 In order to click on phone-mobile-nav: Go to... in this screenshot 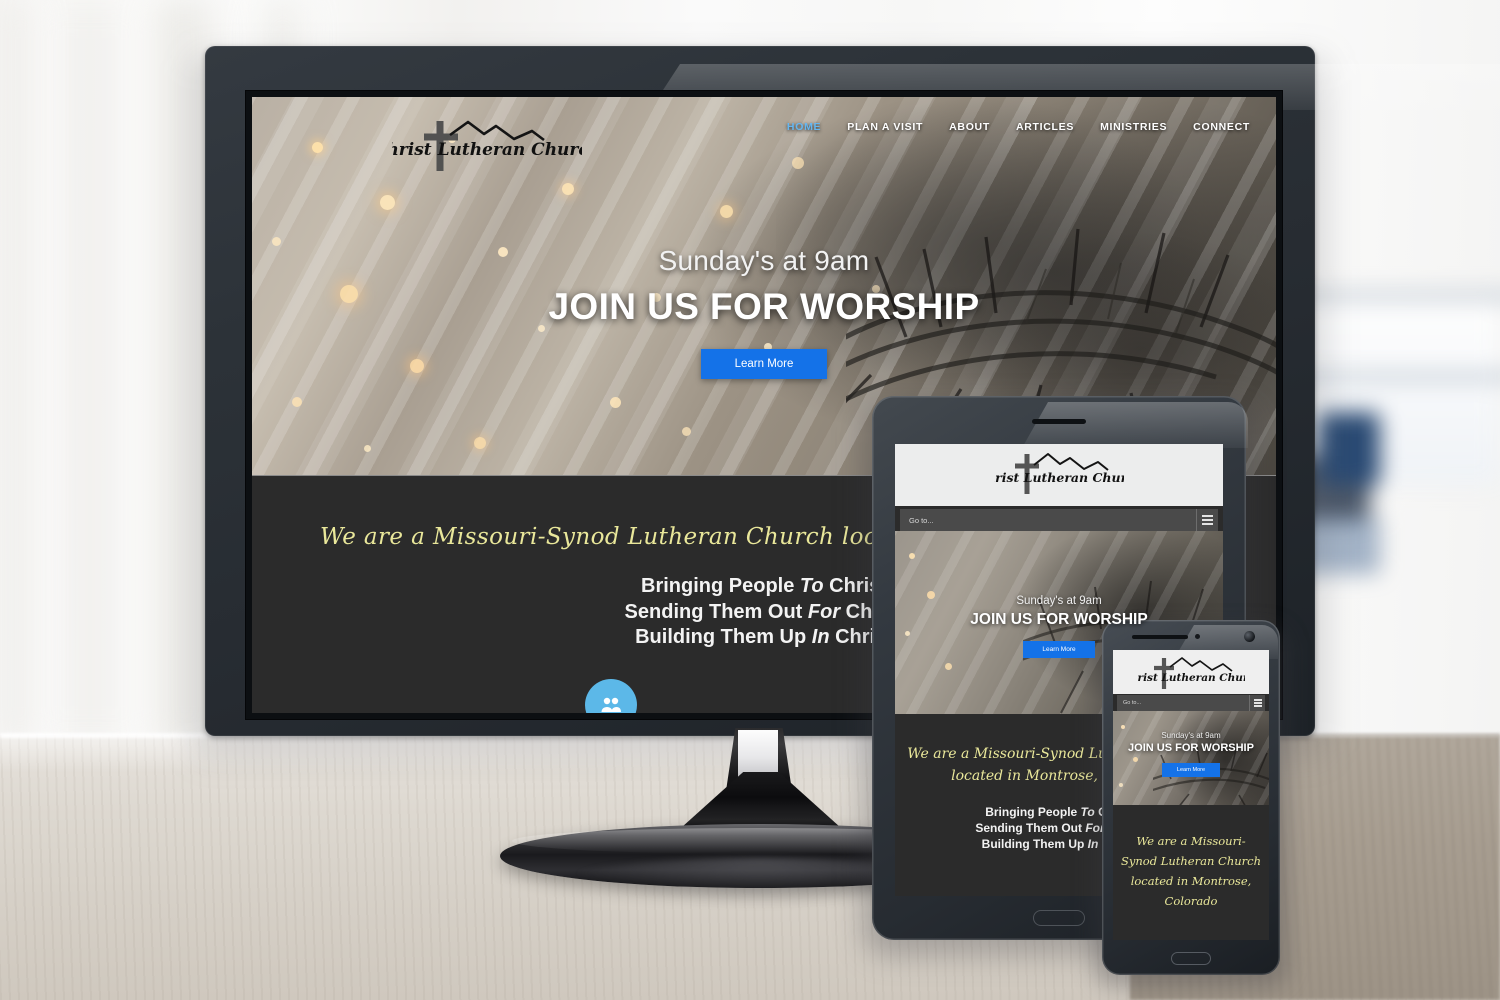, I will do `click(1191, 703)`.